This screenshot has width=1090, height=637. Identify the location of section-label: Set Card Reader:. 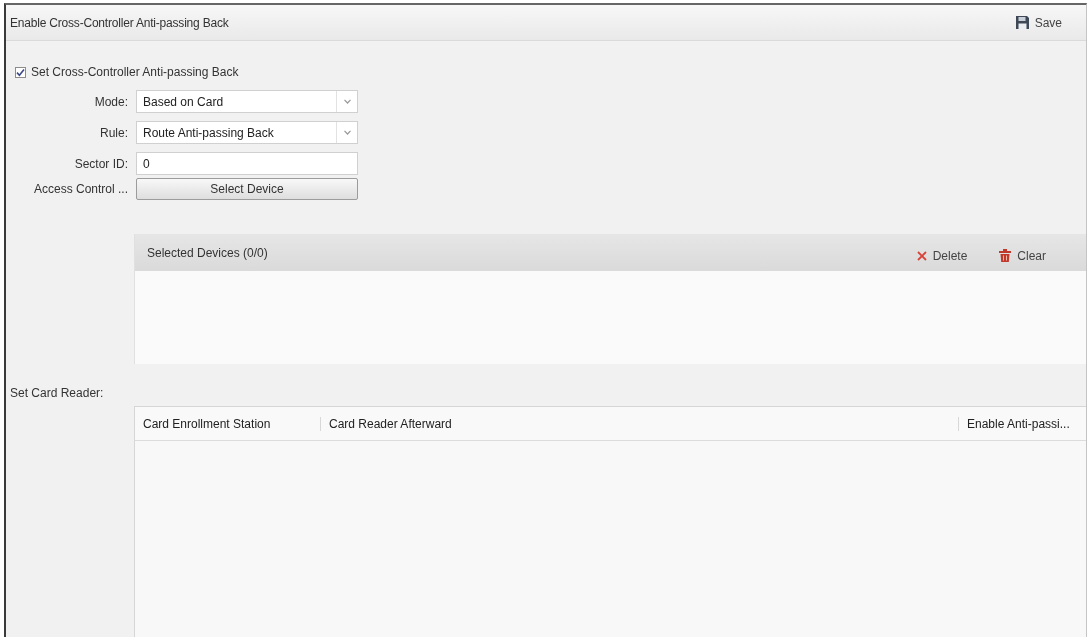
(57, 393).